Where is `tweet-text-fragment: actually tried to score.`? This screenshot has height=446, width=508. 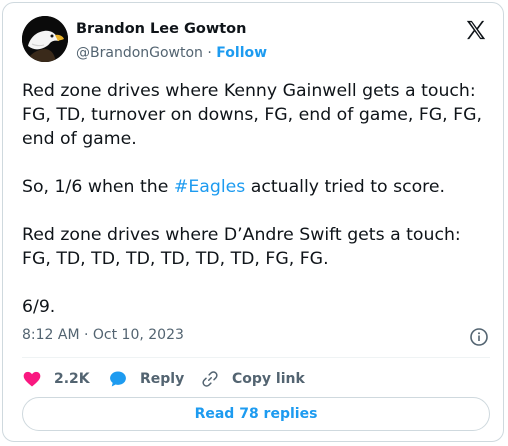 tweet-text-fragment: actually tried to score. is located at coordinates (345, 187).